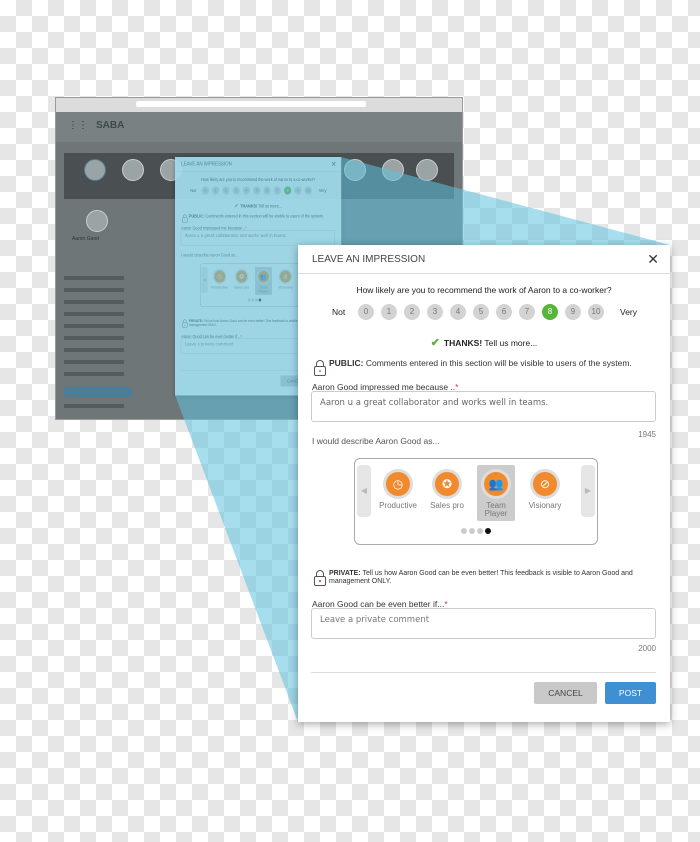 The image size is (700, 842). I want to click on medal-icon: ✪, so click(447, 484).